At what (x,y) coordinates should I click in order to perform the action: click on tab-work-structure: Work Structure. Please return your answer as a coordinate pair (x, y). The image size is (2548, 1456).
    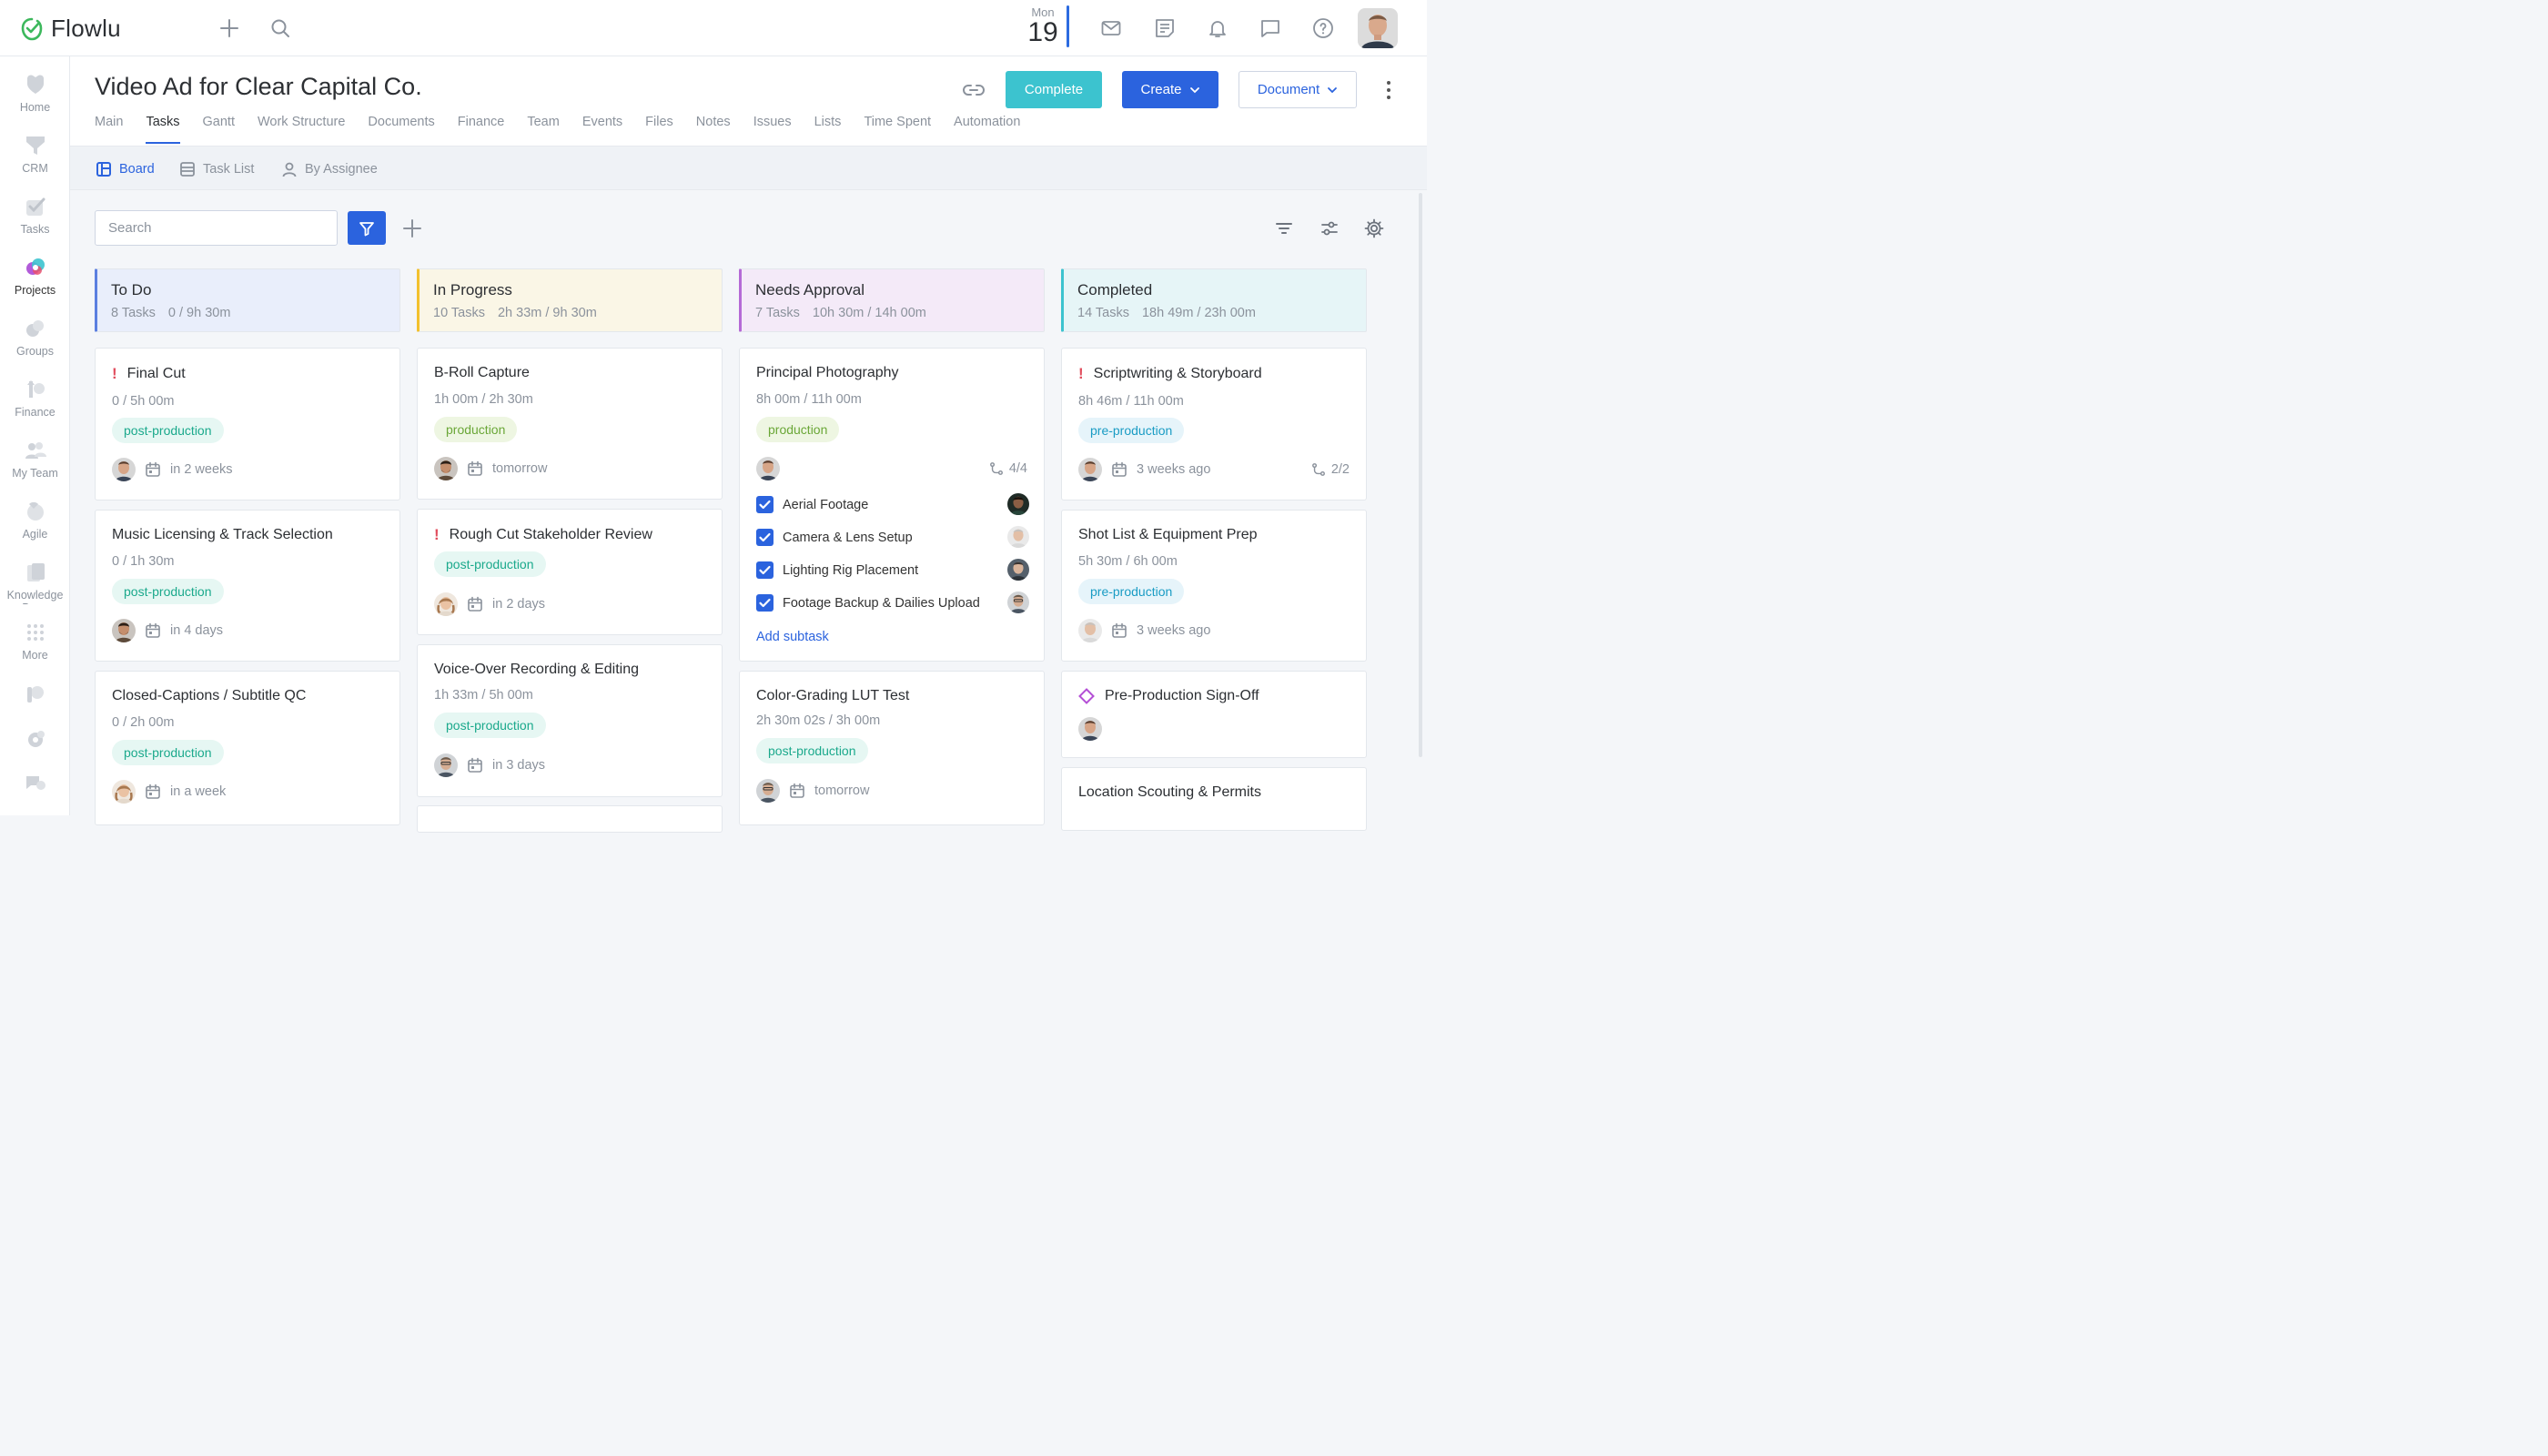
    Looking at the image, I should click on (302, 130).